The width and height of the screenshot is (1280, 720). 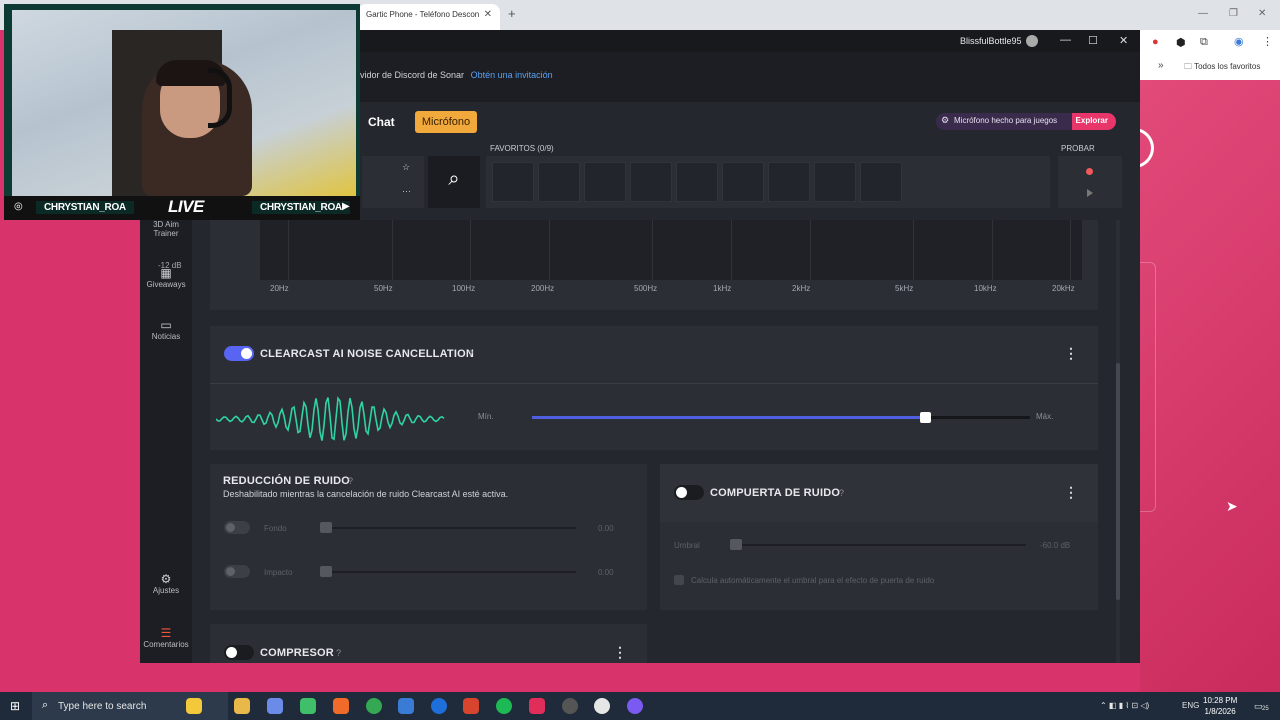 I want to click on discord-icon, so click(x=635, y=706).